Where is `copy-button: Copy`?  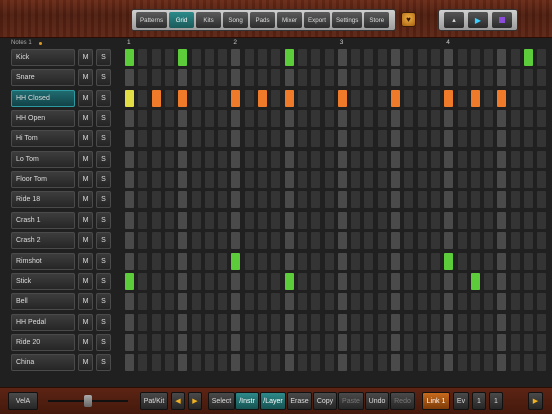
copy-button: Copy is located at coordinates (325, 401).